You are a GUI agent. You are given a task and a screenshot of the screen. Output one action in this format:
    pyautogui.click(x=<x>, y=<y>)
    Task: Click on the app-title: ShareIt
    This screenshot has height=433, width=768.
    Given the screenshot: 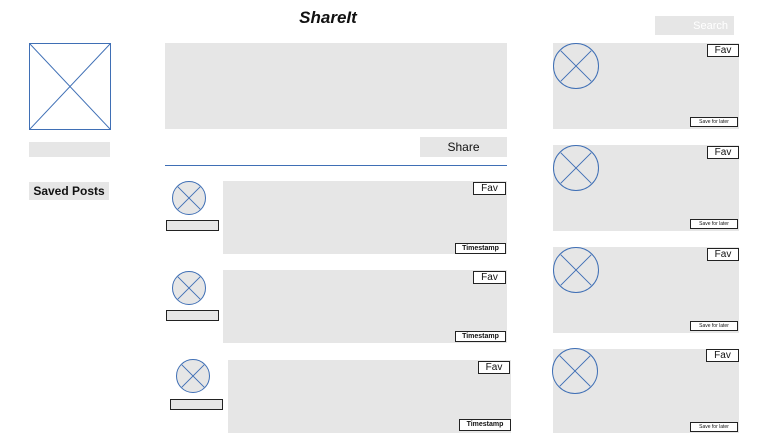 What is the action you would take?
    pyautogui.click(x=328, y=17)
    